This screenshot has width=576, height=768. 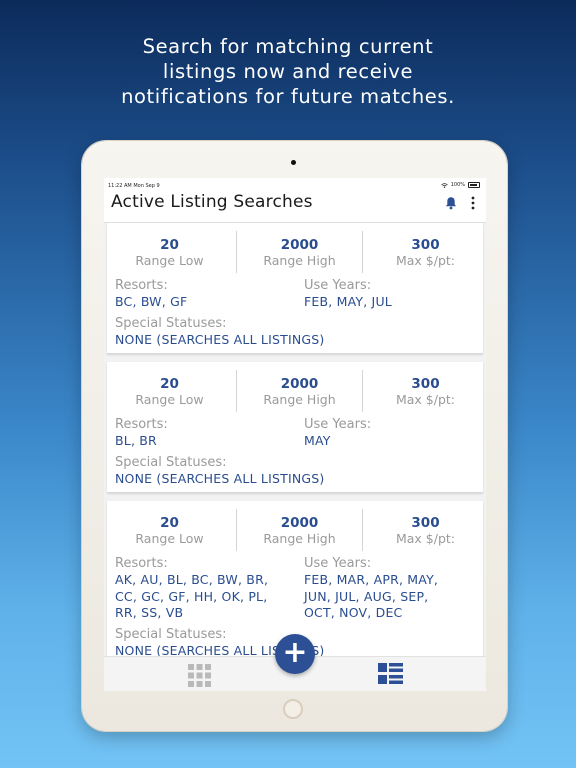 What do you see at coordinates (366, 596) in the screenshot?
I see `use-years-value-line-2: JUN, JUL, AUG, SEP,` at bounding box center [366, 596].